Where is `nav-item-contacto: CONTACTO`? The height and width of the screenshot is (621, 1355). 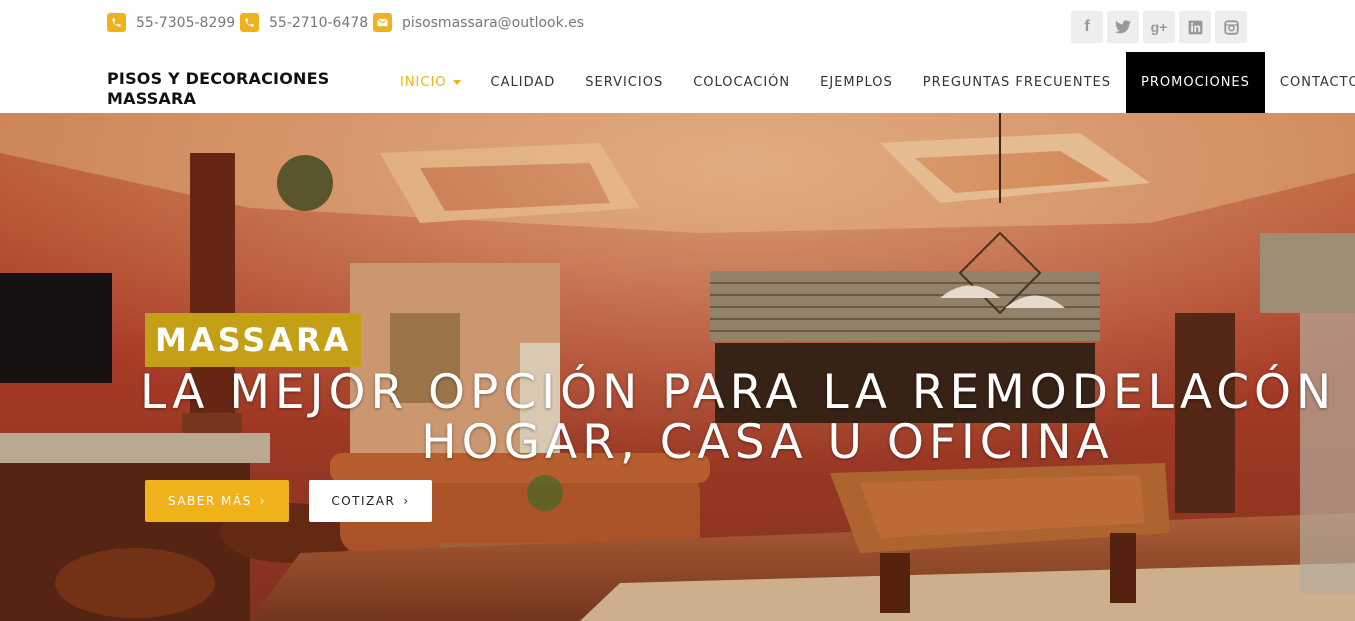
nav-item-contacto: CONTACTO is located at coordinates (1310, 82).